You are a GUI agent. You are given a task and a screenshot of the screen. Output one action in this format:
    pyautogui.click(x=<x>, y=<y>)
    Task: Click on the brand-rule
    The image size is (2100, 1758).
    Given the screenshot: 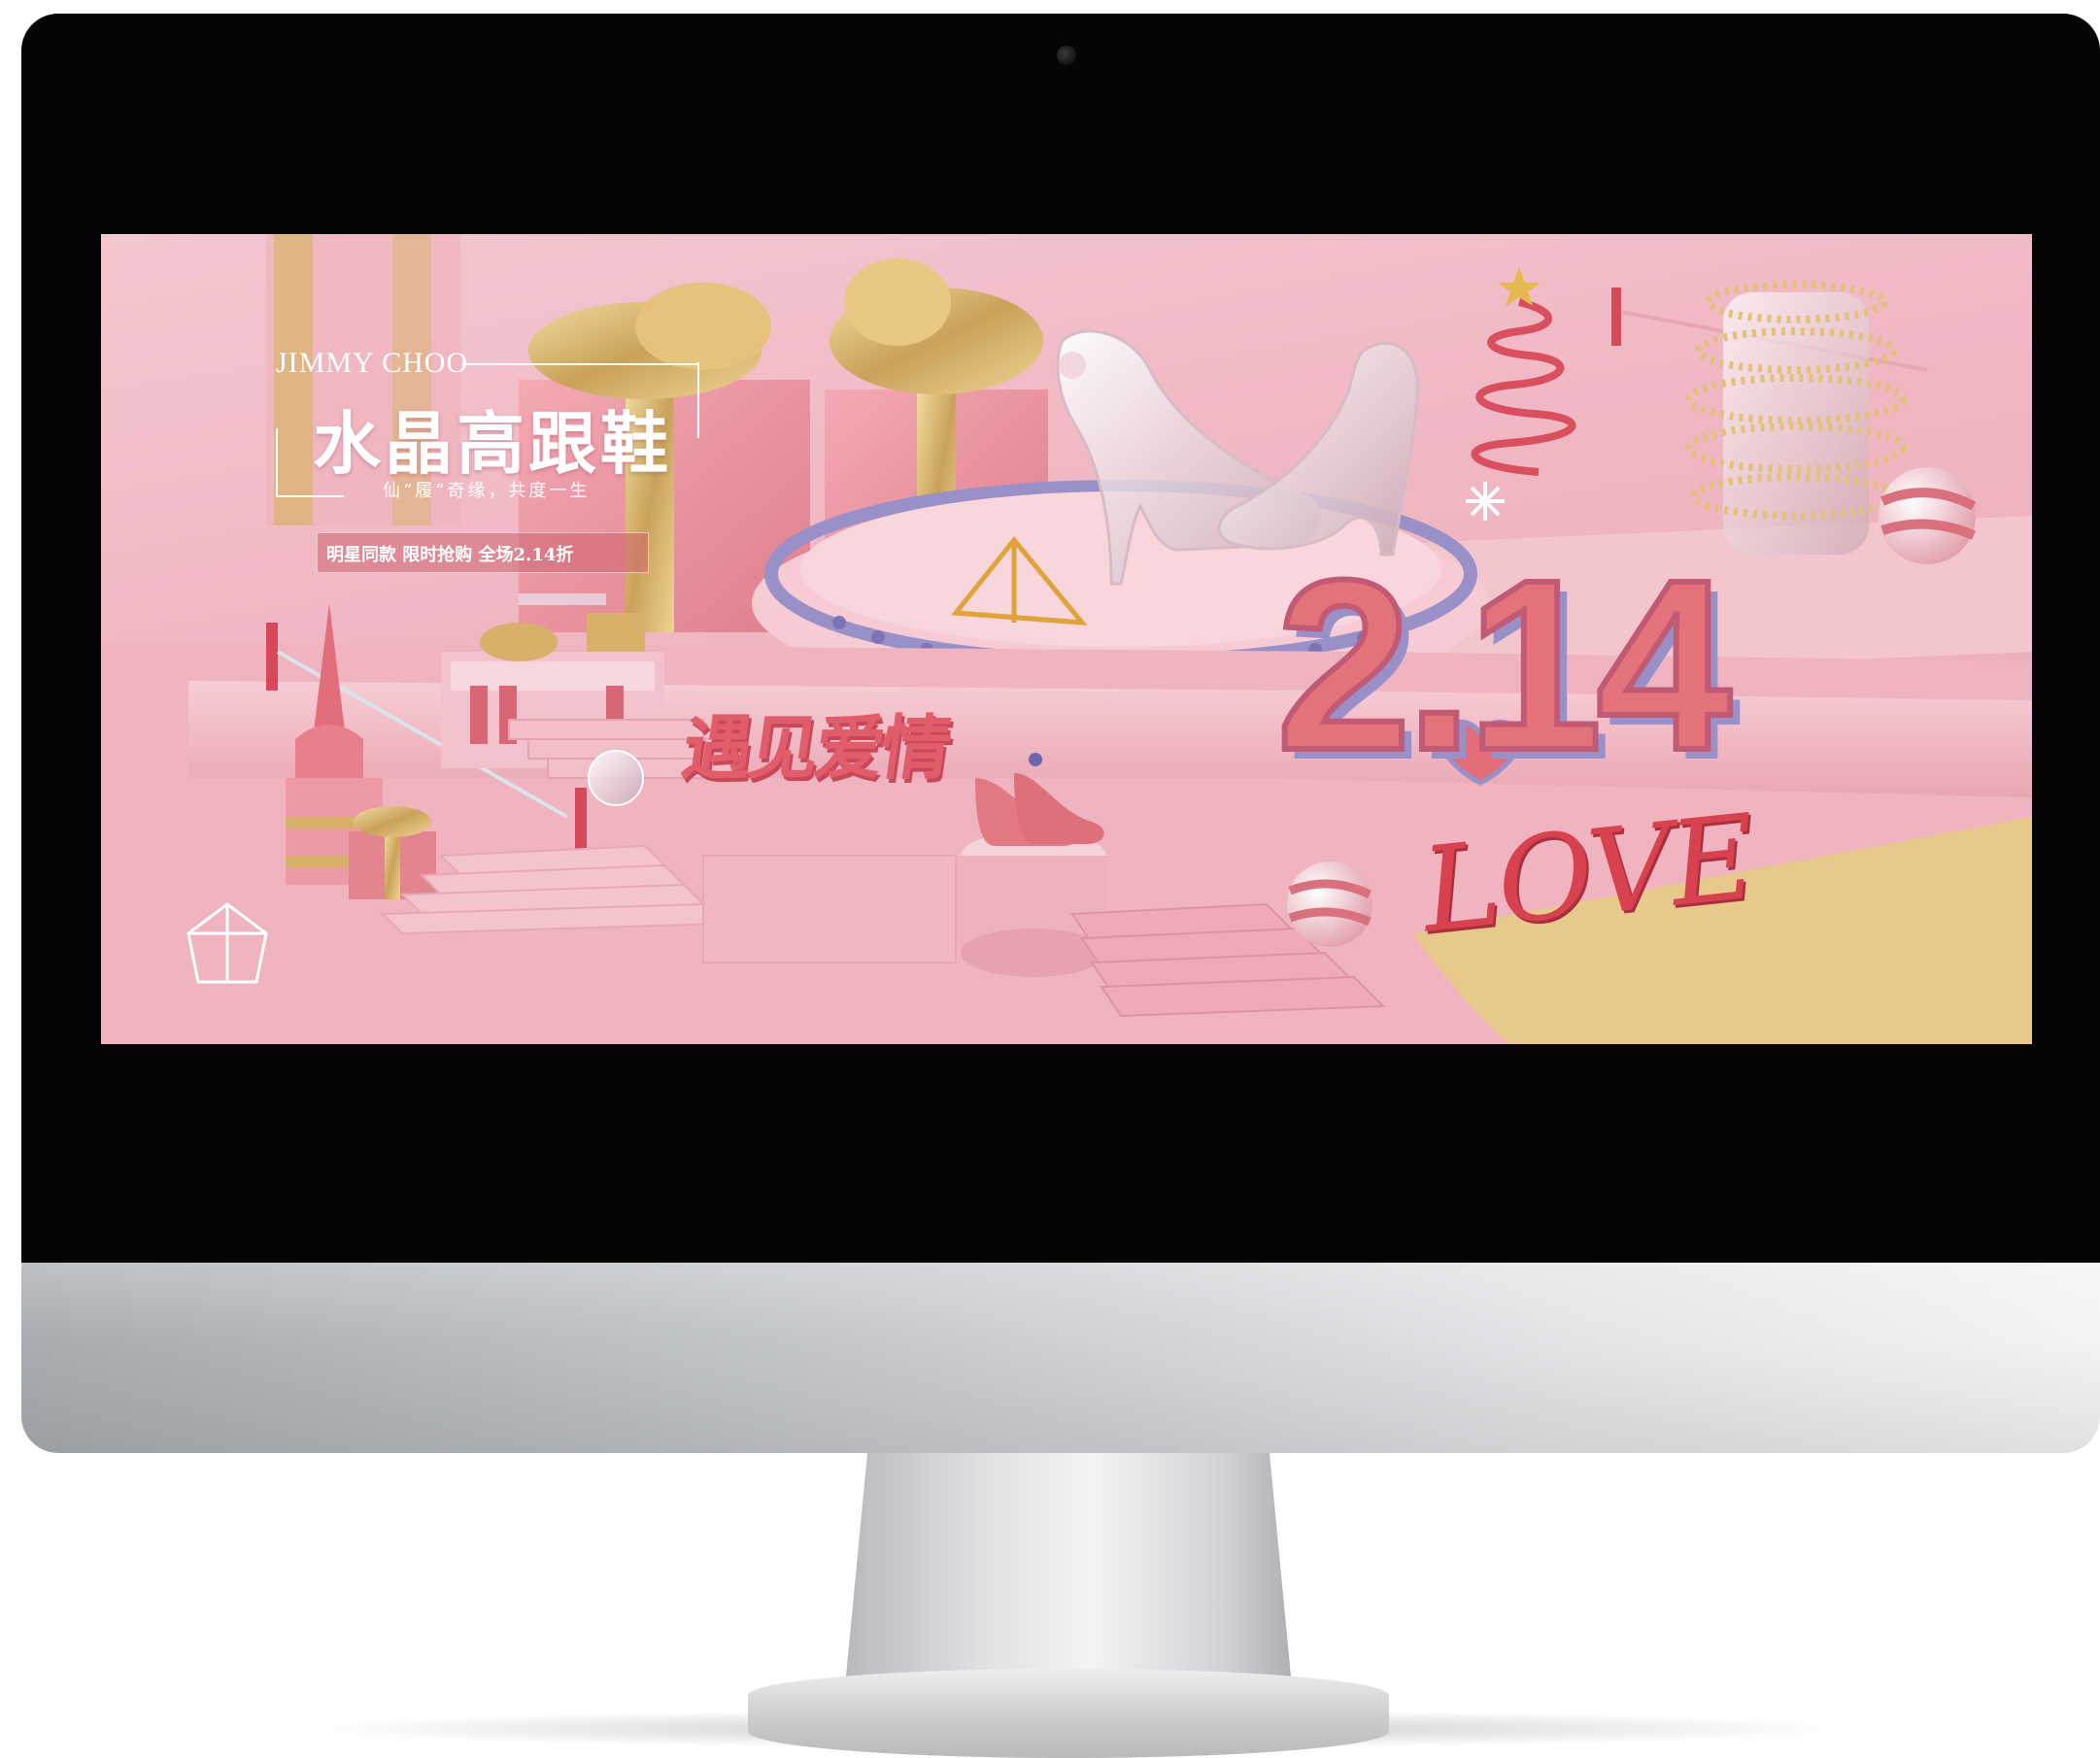 What is the action you would take?
    pyautogui.click(x=580, y=364)
    